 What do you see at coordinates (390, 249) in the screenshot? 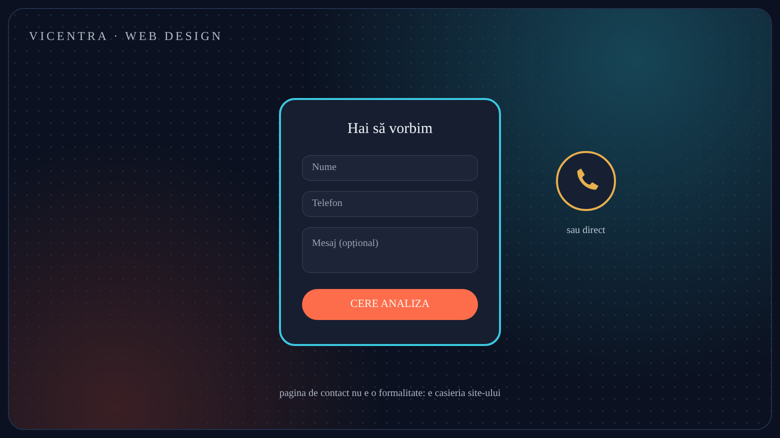
I see `message-field: Mesaj (opțional)` at bounding box center [390, 249].